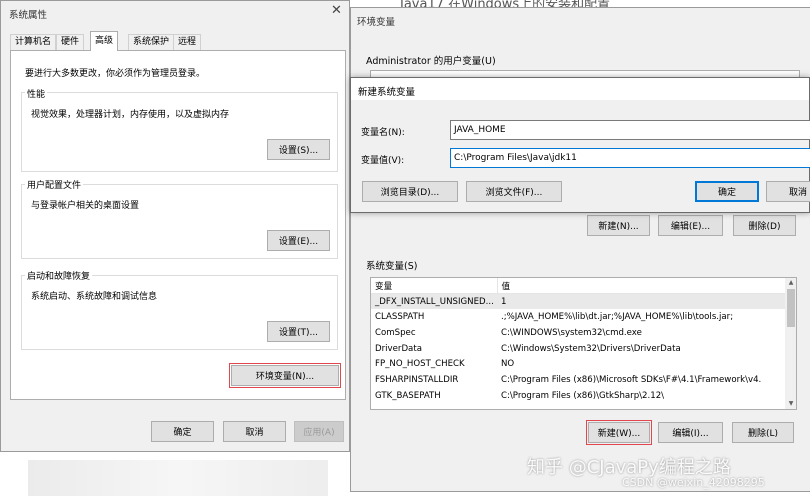 The width and height of the screenshot is (810, 500). What do you see at coordinates (130, 115) in the screenshot?
I see `performance-desc: 视觉效果，处理器计划，内存使用，以及虚拟内存` at bounding box center [130, 115].